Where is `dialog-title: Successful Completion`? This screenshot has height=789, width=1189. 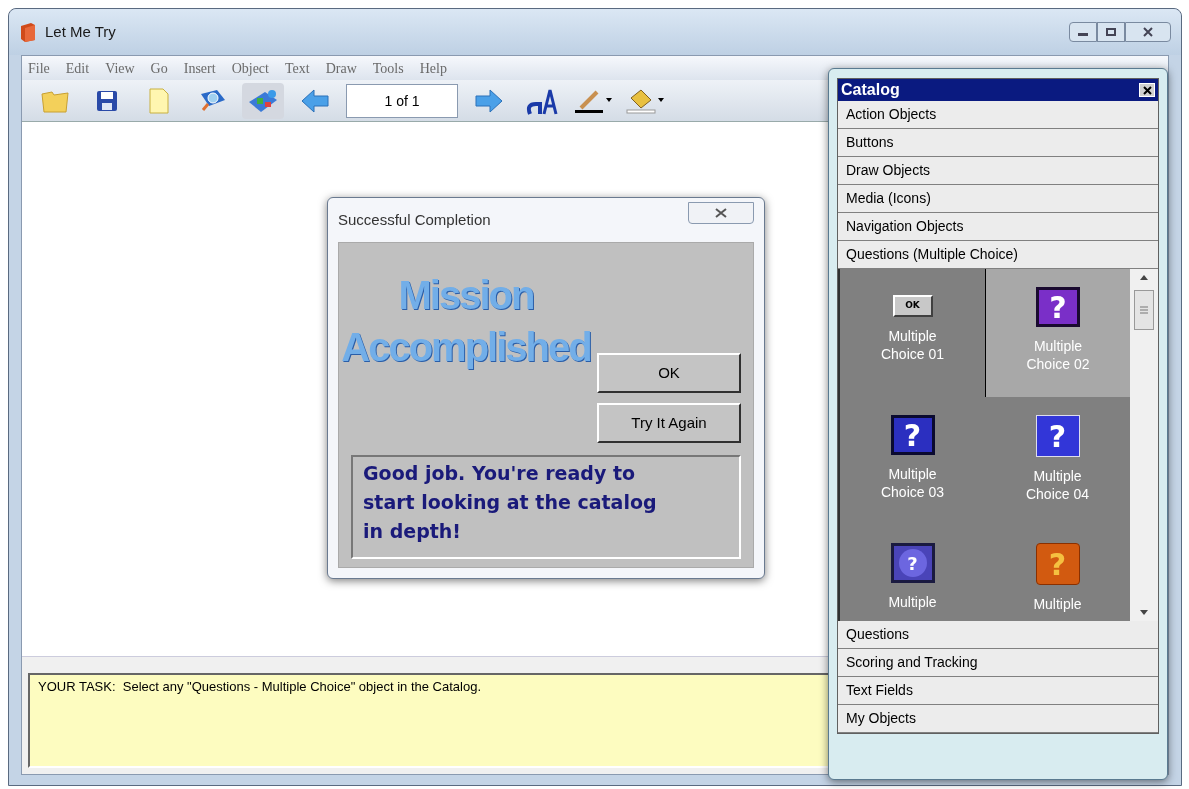 dialog-title: Successful Completion is located at coordinates (414, 219).